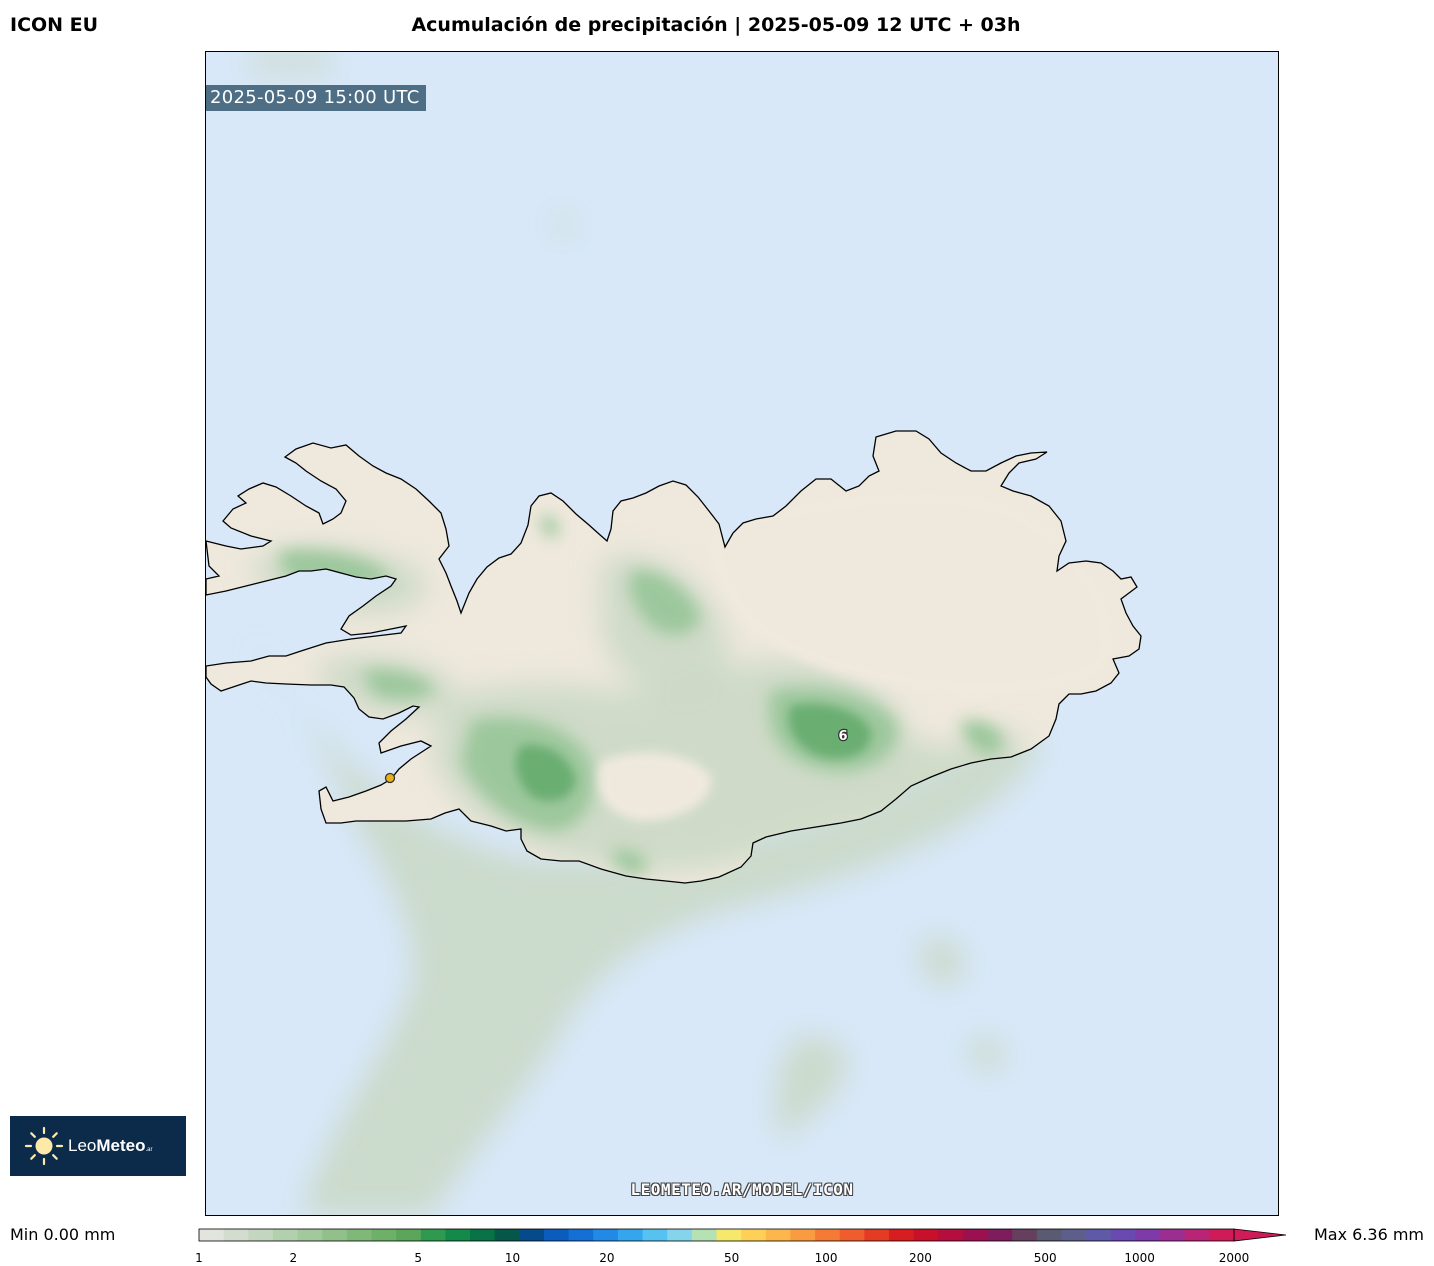  What do you see at coordinates (607, 1258) in the screenshot?
I see `colorbar-tick-label: 20` at bounding box center [607, 1258].